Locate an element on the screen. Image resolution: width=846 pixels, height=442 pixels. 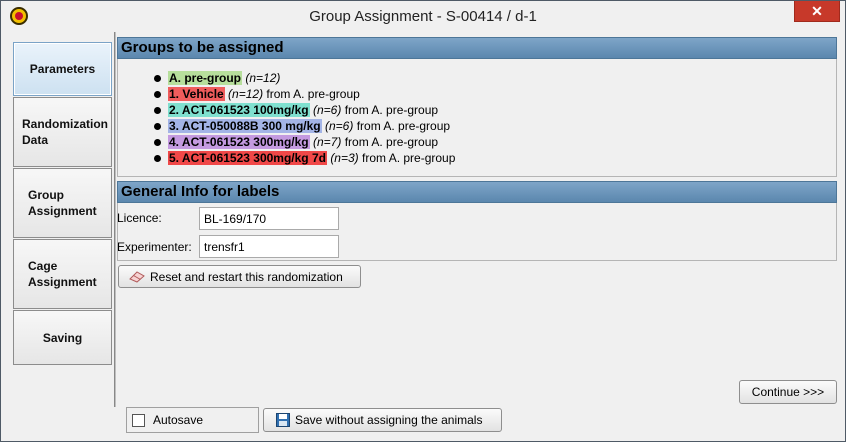
title-bar: Group Assignment - S-00414 / d-1 ✕ is located at coordinates (423, 16).